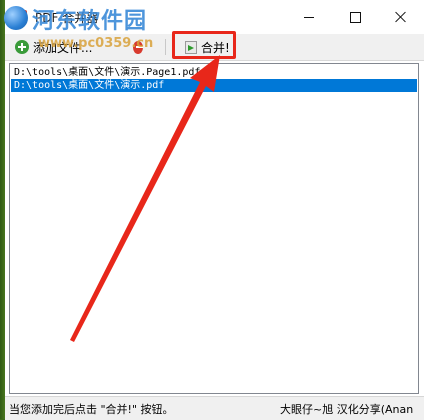  I want to click on annotation-highlight-box, so click(204, 45).